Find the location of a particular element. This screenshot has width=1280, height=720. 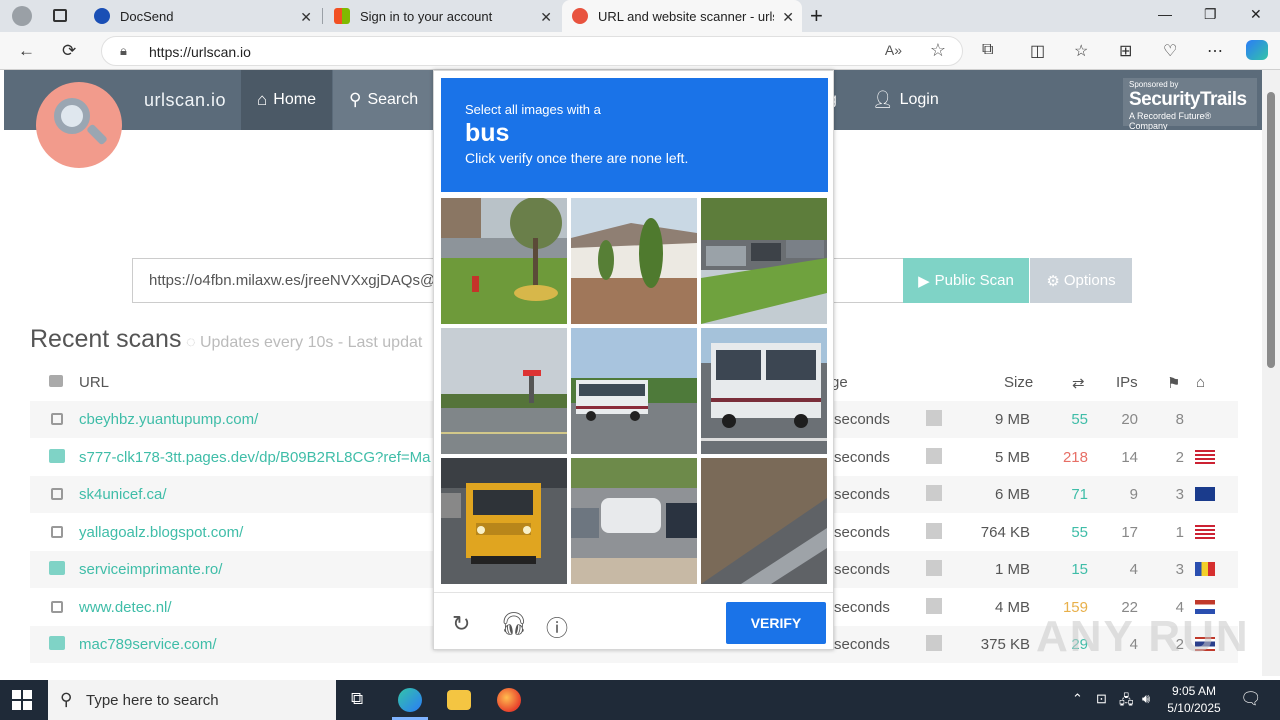

refresh-icon: ⟳ is located at coordinates (69, 51).